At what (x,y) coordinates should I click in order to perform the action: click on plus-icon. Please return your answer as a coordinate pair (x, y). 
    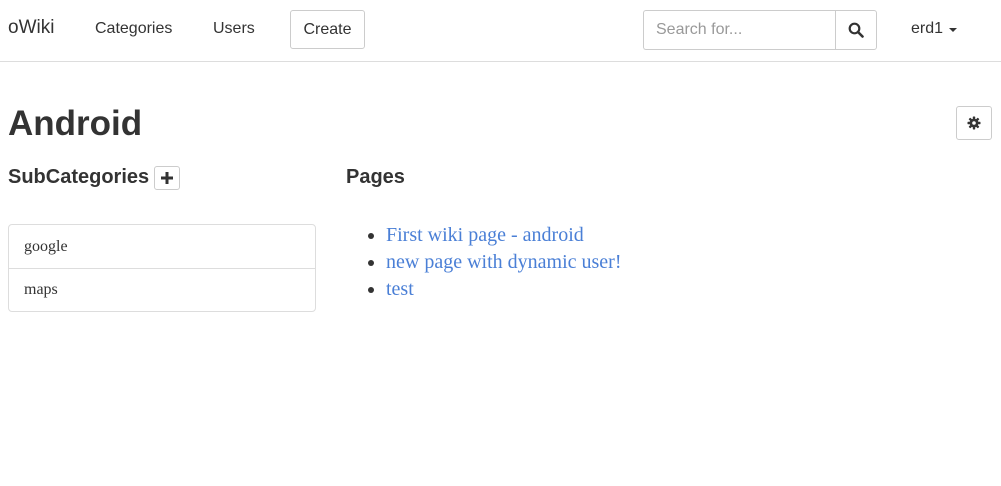
    Looking at the image, I should click on (167, 178).